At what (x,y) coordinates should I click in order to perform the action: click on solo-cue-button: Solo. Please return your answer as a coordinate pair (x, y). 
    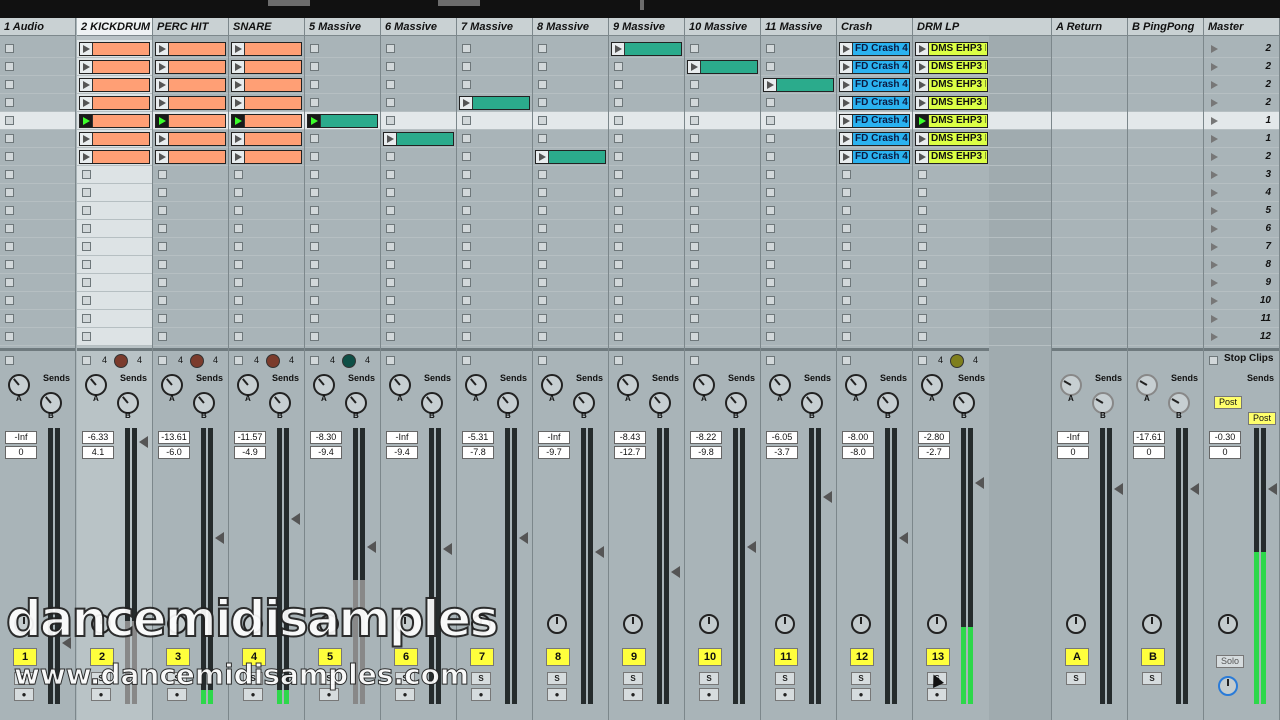
    Looking at the image, I should click on (1230, 661).